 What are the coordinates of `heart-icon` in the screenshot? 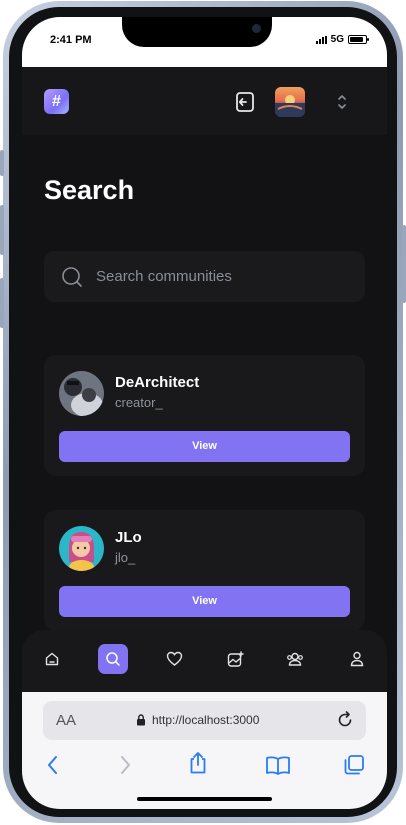 It's located at (174, 659).